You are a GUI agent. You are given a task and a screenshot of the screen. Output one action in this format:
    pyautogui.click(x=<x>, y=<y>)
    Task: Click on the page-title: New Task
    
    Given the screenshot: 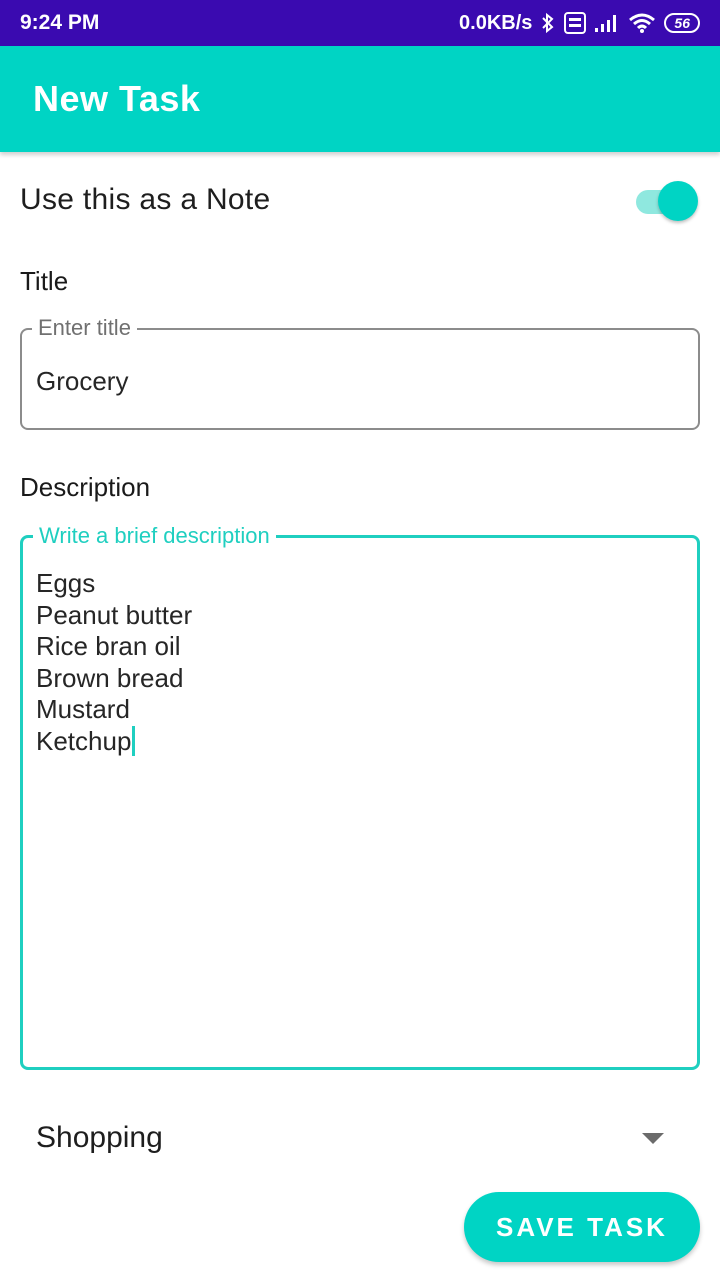 What is the action you would take?
    pyautogui.click(x=117, y=98)
    